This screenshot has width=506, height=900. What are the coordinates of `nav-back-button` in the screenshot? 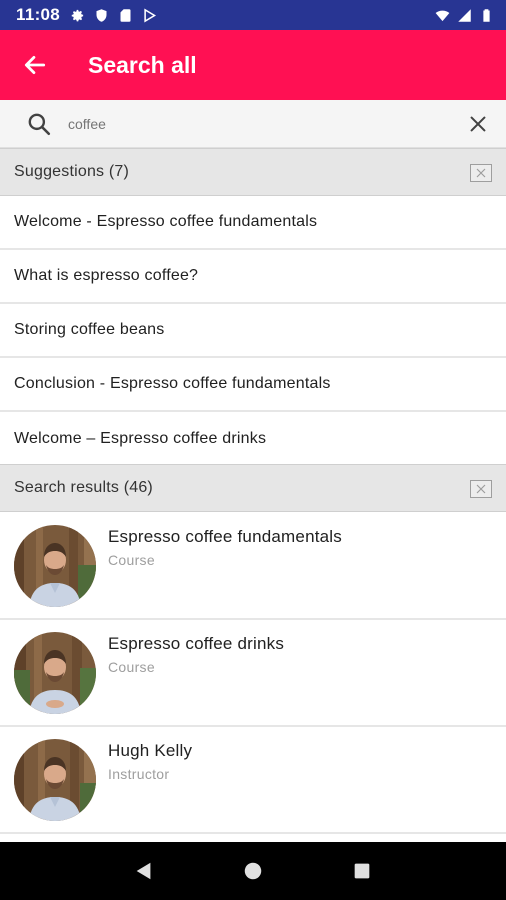 It's located at (144, 871).